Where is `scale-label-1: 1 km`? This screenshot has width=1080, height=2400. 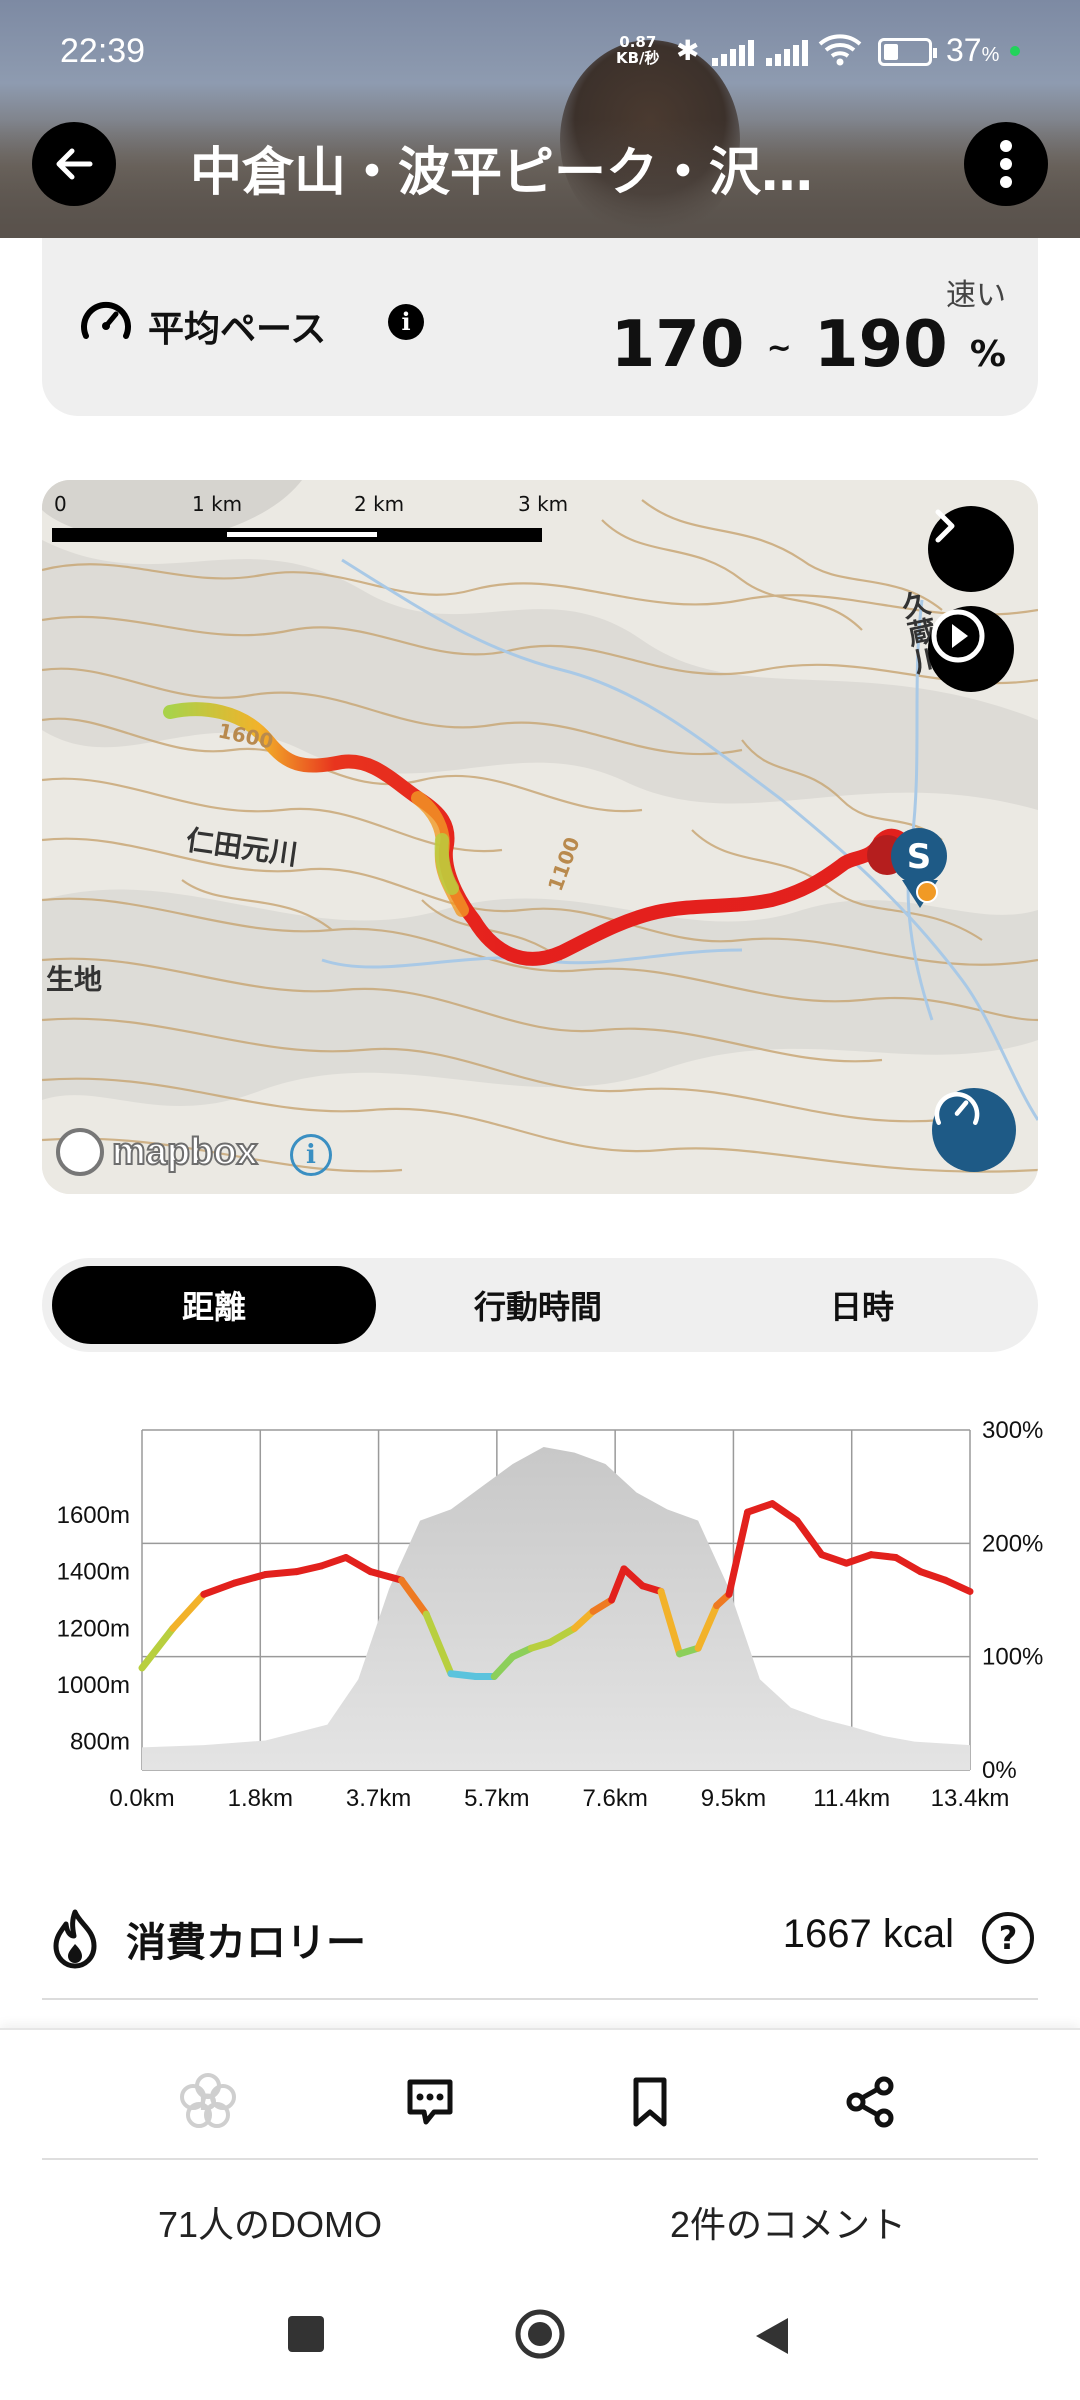
scale-label-1: 1 km is located at coordinates (217, 504).